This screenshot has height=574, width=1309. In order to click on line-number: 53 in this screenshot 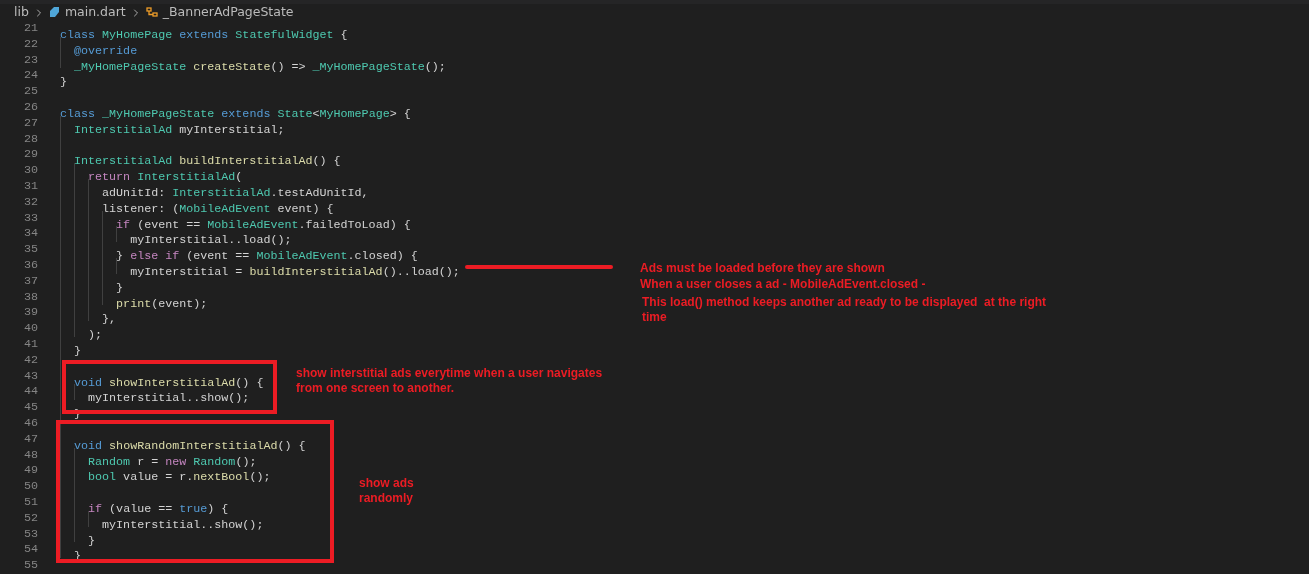, I will do `click(30, 534)`.